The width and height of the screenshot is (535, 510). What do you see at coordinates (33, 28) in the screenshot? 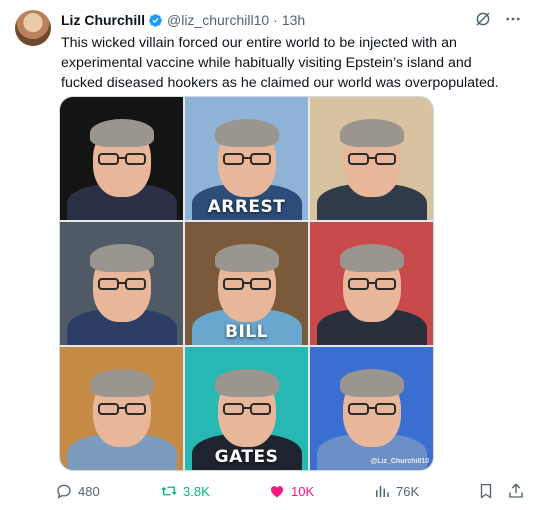
I see `author-avatar` at bounding box center [33, 28].